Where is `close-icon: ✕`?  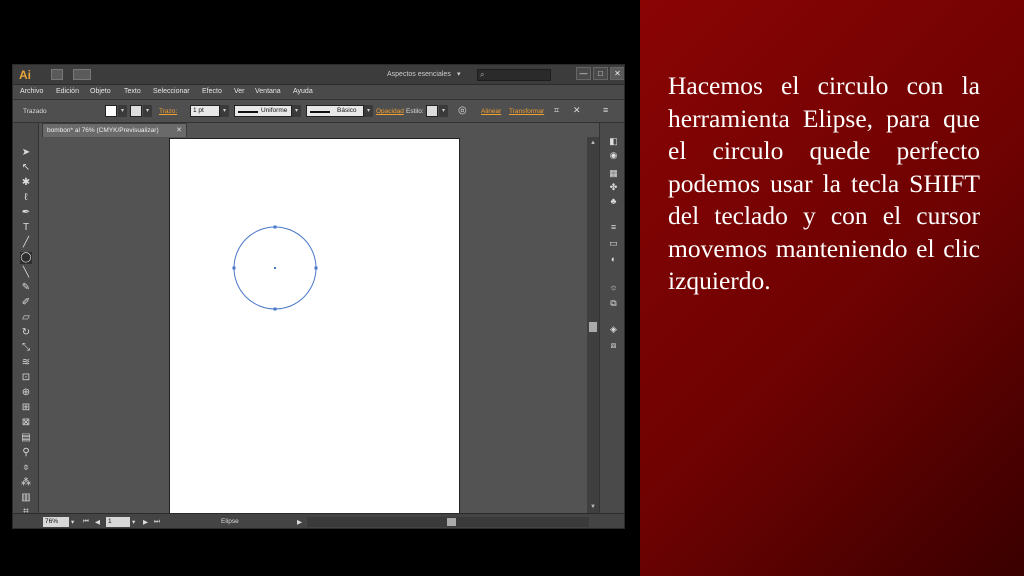 close-icon: ✕ is located at coordinates (179, 130).